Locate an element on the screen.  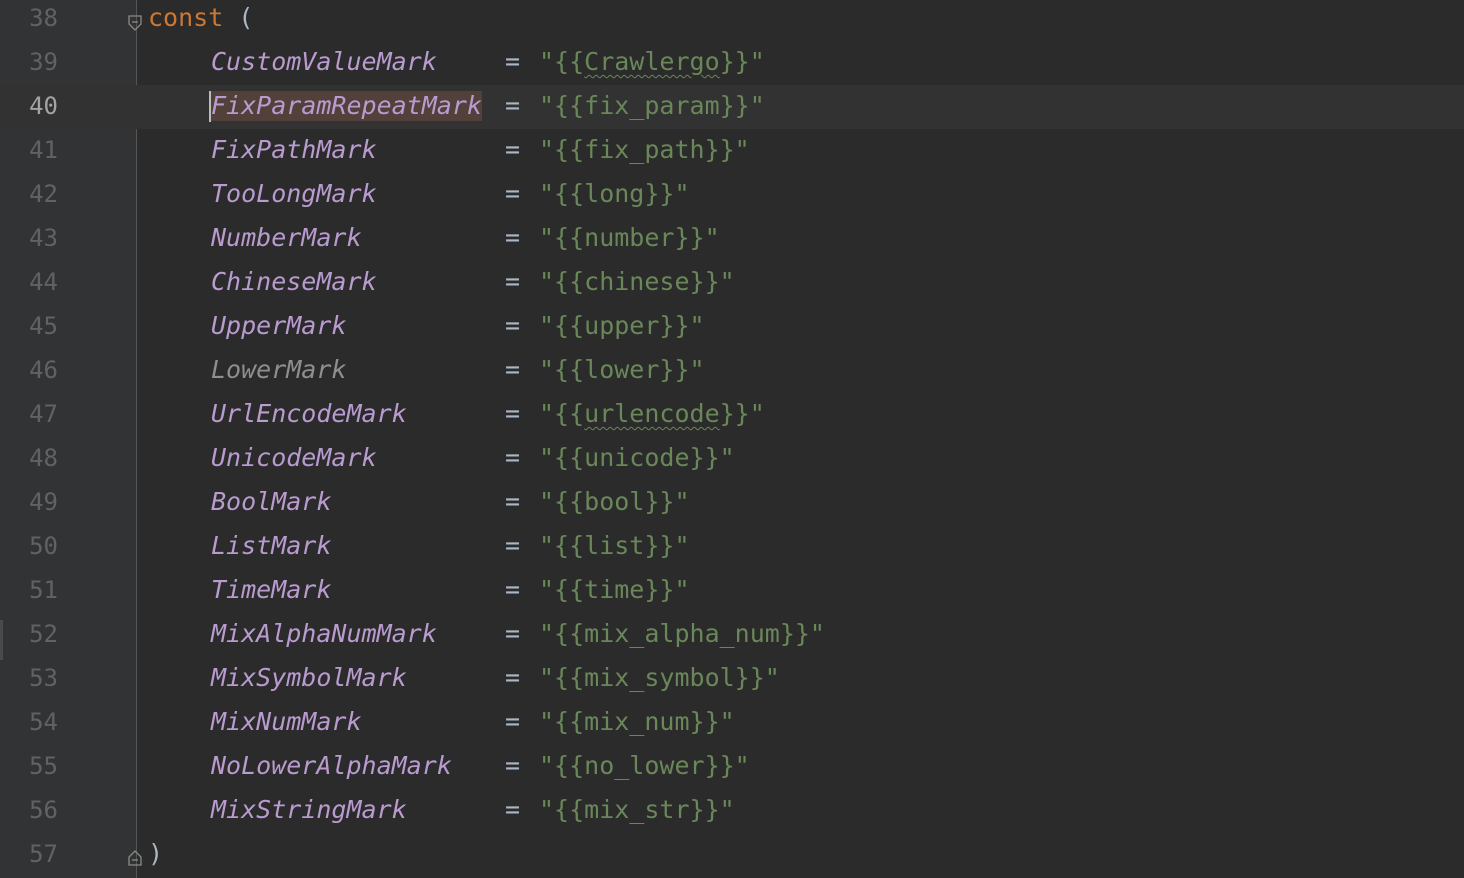
constant-name: TimeMark is located at coordinates (271, 590).